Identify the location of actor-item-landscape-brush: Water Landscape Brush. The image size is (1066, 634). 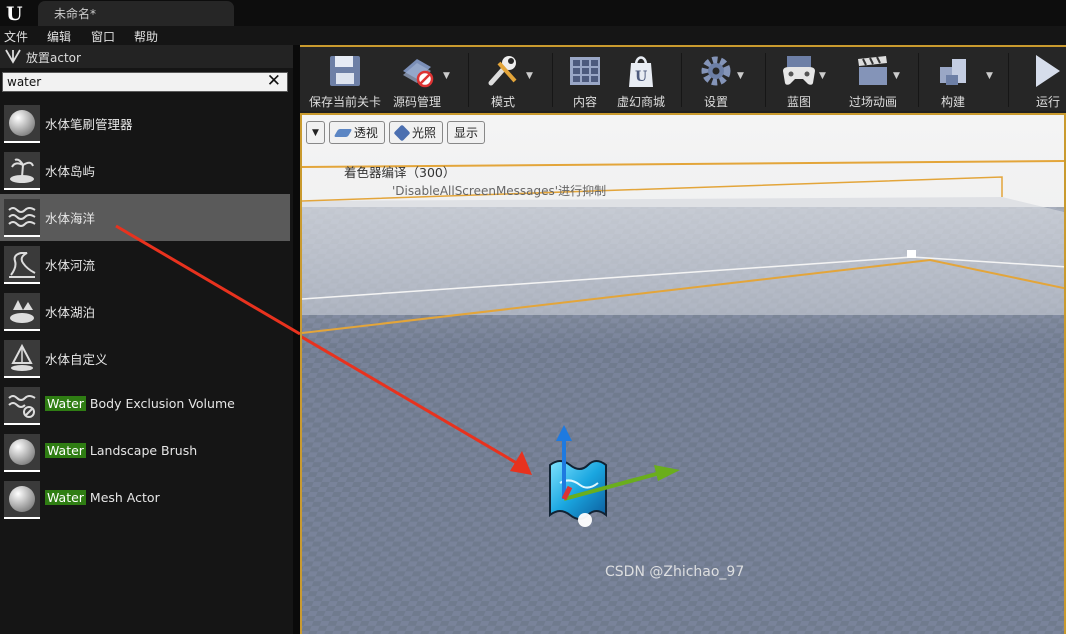
(145, 452).